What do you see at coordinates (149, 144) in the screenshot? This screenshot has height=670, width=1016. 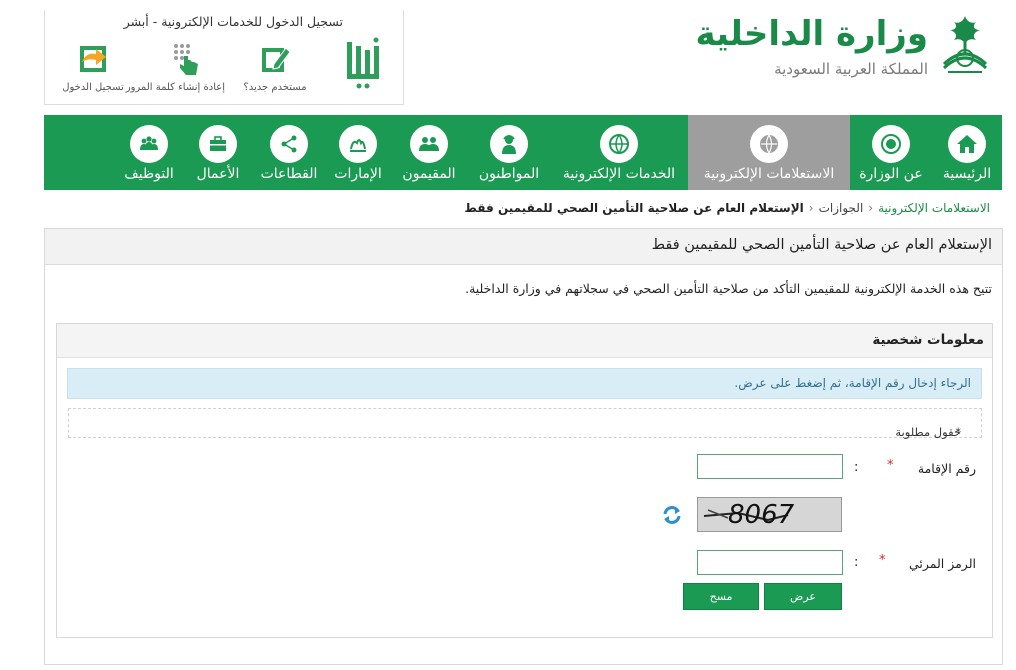 I see `people-group-icon` at bounding box center [149, 144].